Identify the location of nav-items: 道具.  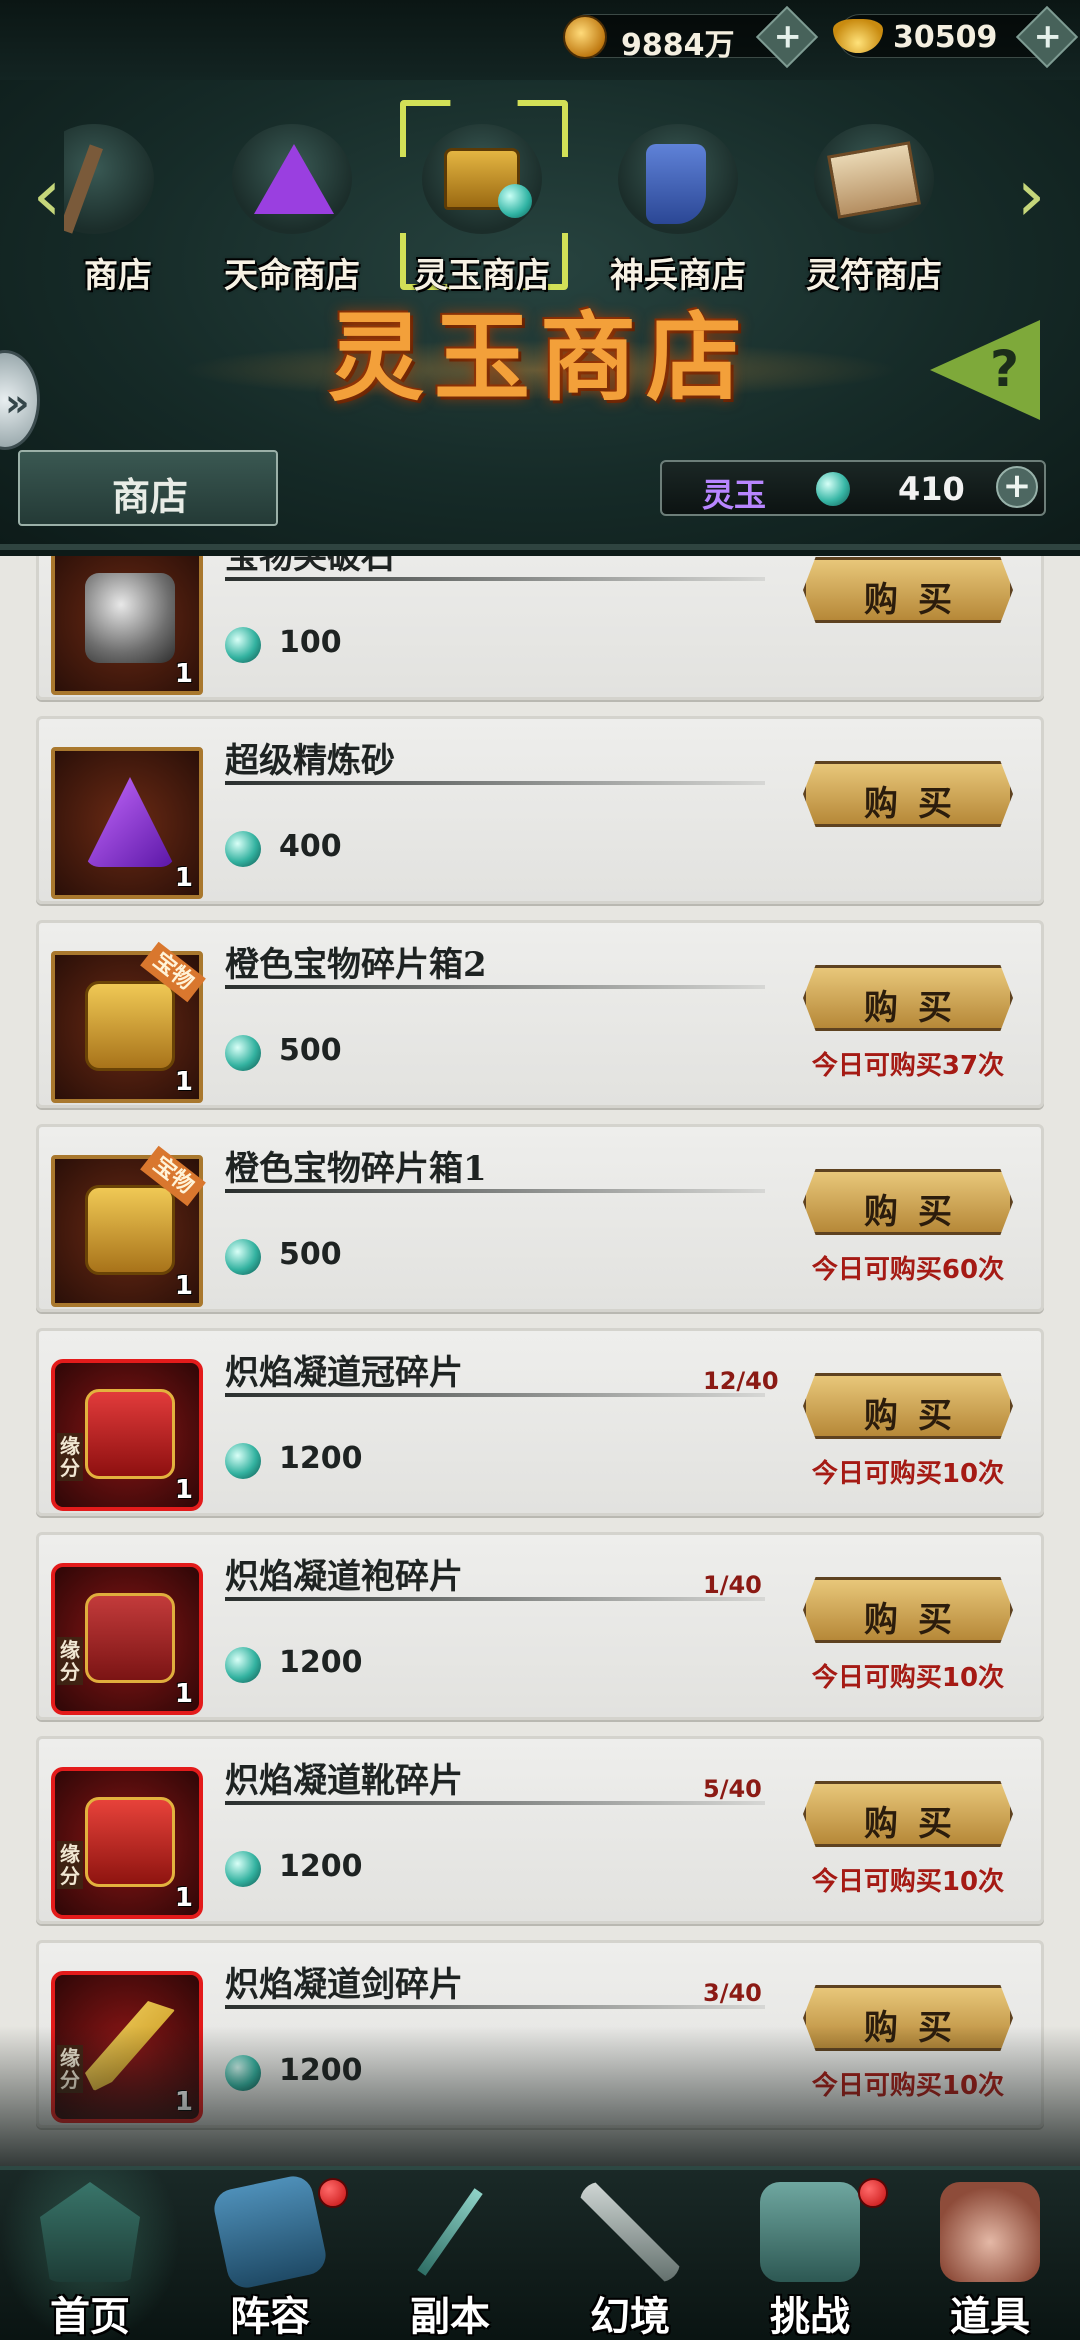
(990, 2255).